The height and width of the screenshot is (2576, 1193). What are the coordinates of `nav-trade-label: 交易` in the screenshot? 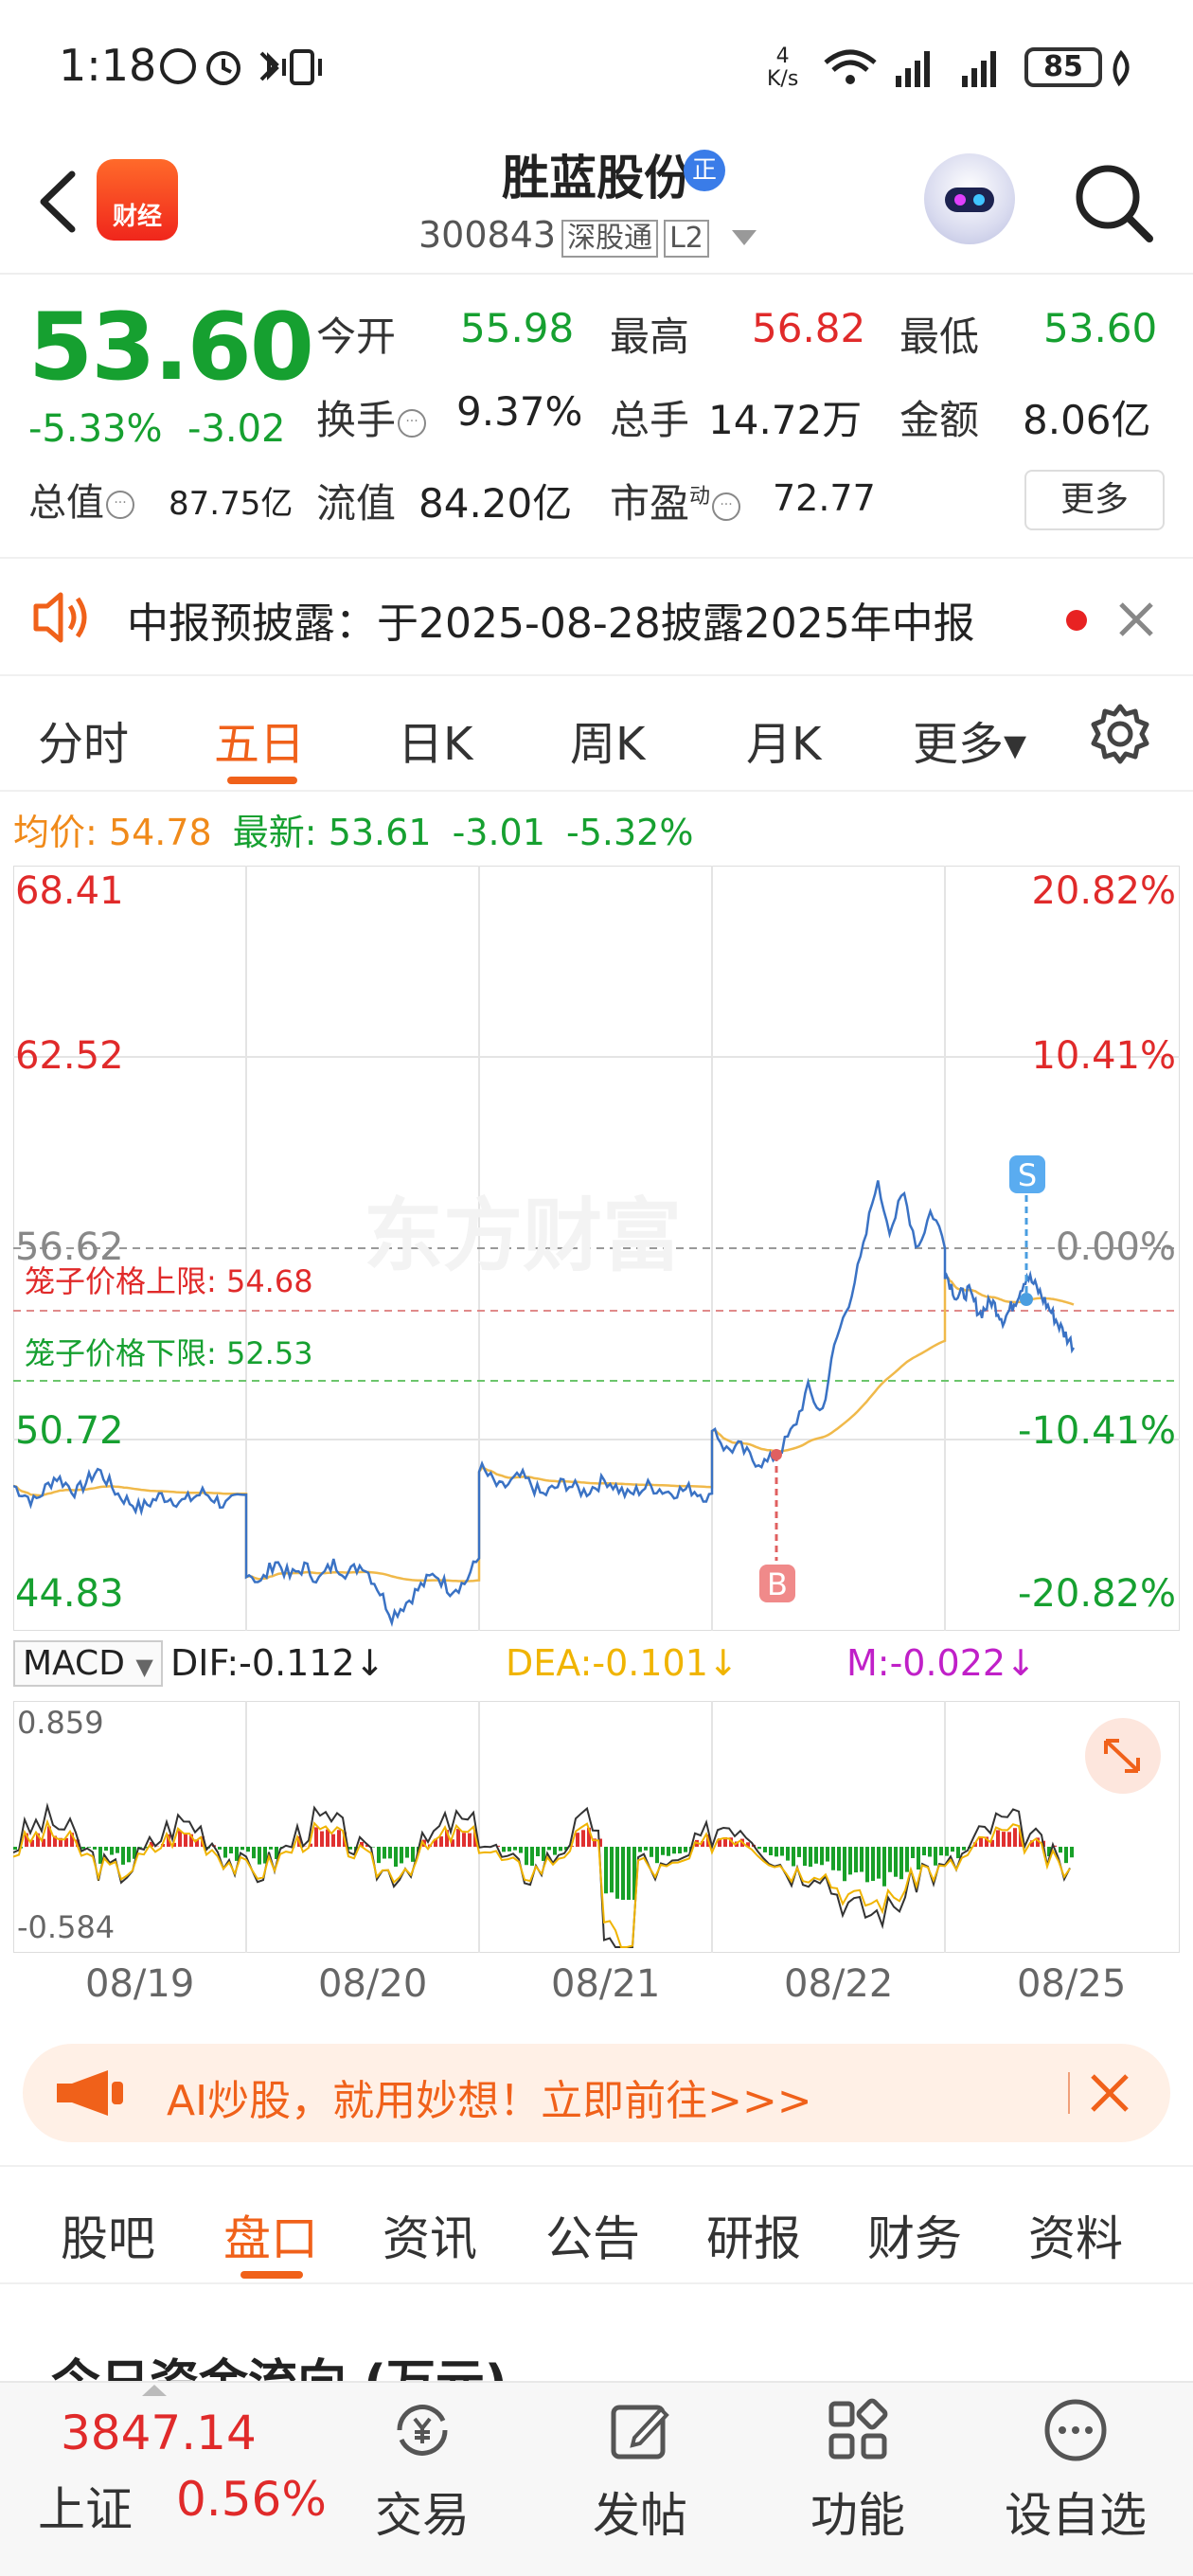 It's located at (422, 2515).